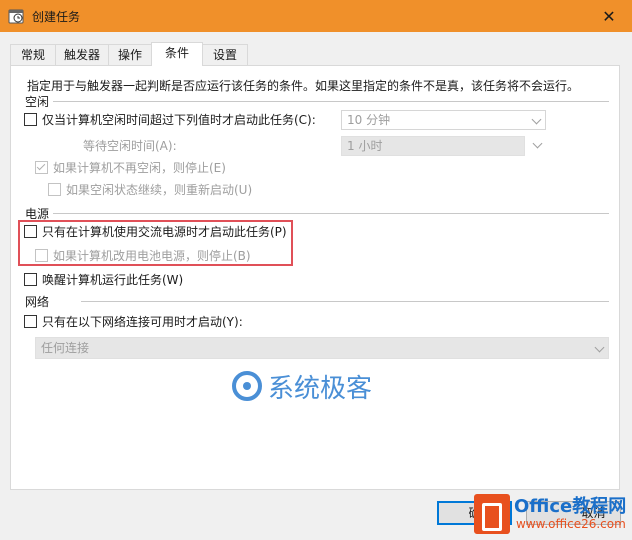 The height and width of the screenshot is (540, 632). What do you see at coordinates (142, 322) in the screenshot?
I see `network-available-label: 只有在以下网络连接可用时才启动(Y):` at bounding box center [142, 322].